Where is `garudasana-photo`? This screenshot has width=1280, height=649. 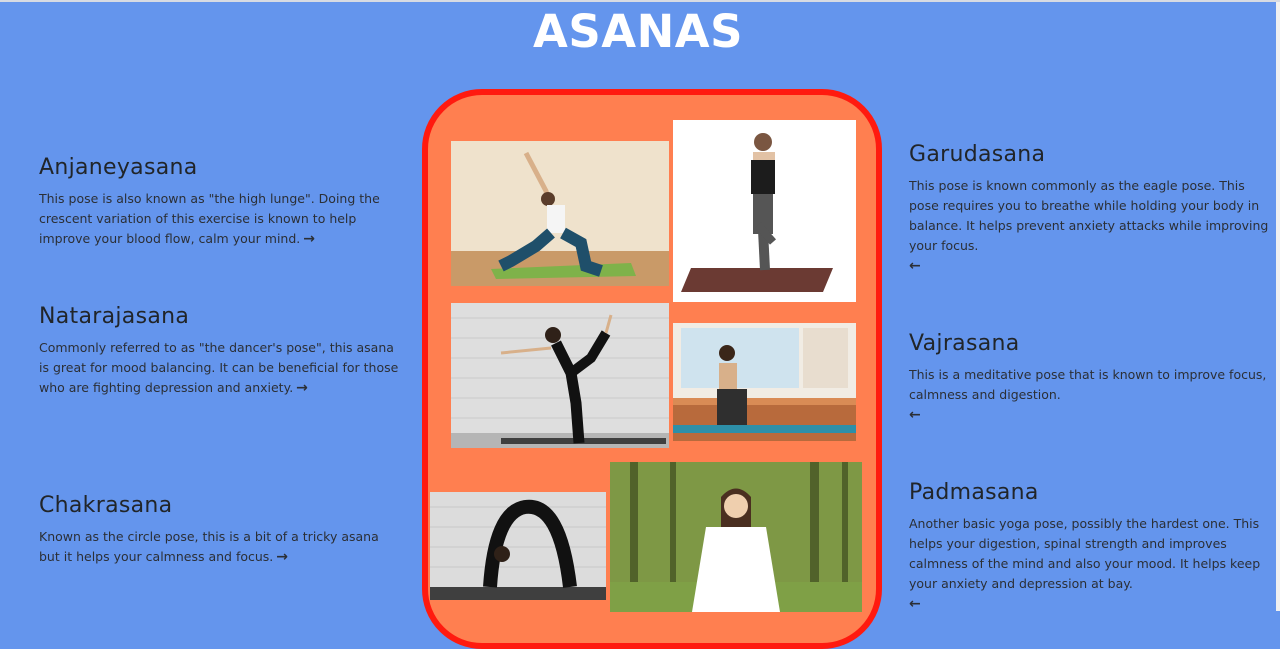
garudasana-photo is located at coordinates (764, 211).